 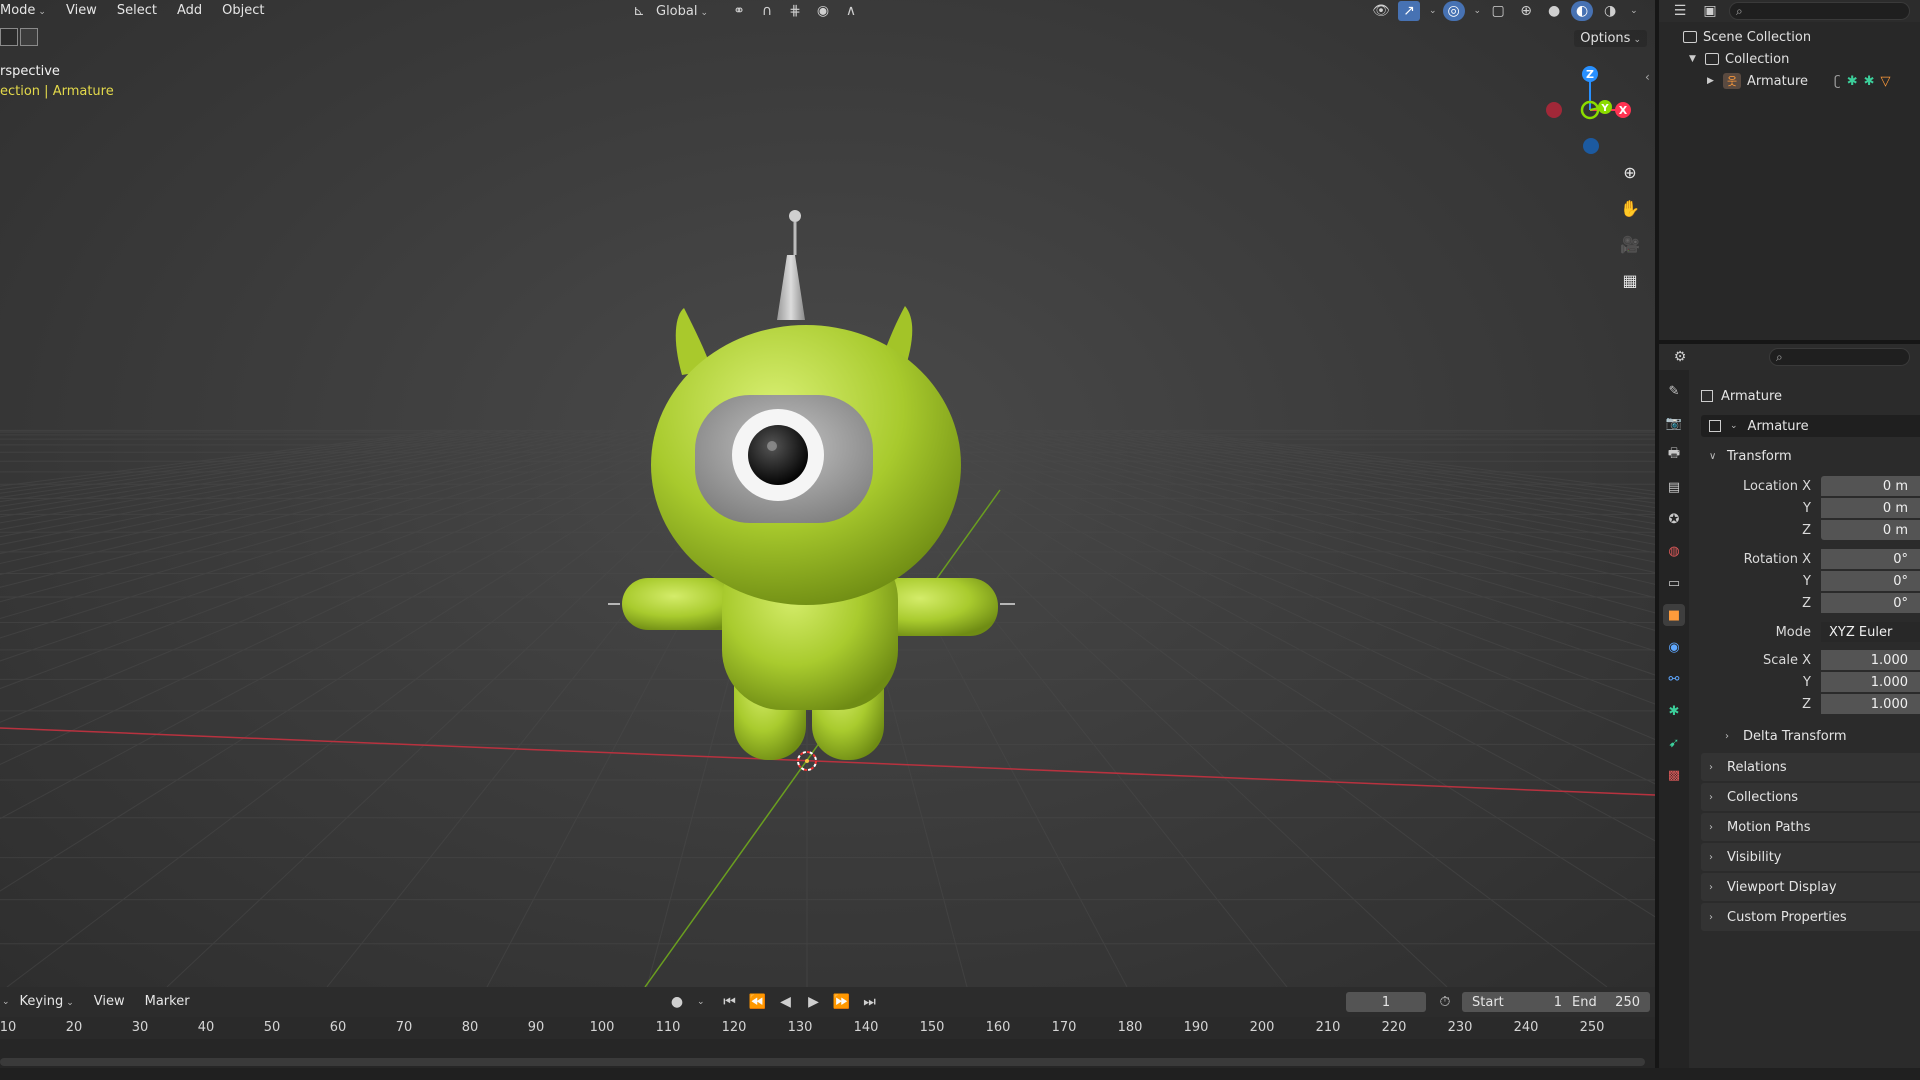 I want to click on texture-tab-icon: ▩, so click(x=1674, y=775).